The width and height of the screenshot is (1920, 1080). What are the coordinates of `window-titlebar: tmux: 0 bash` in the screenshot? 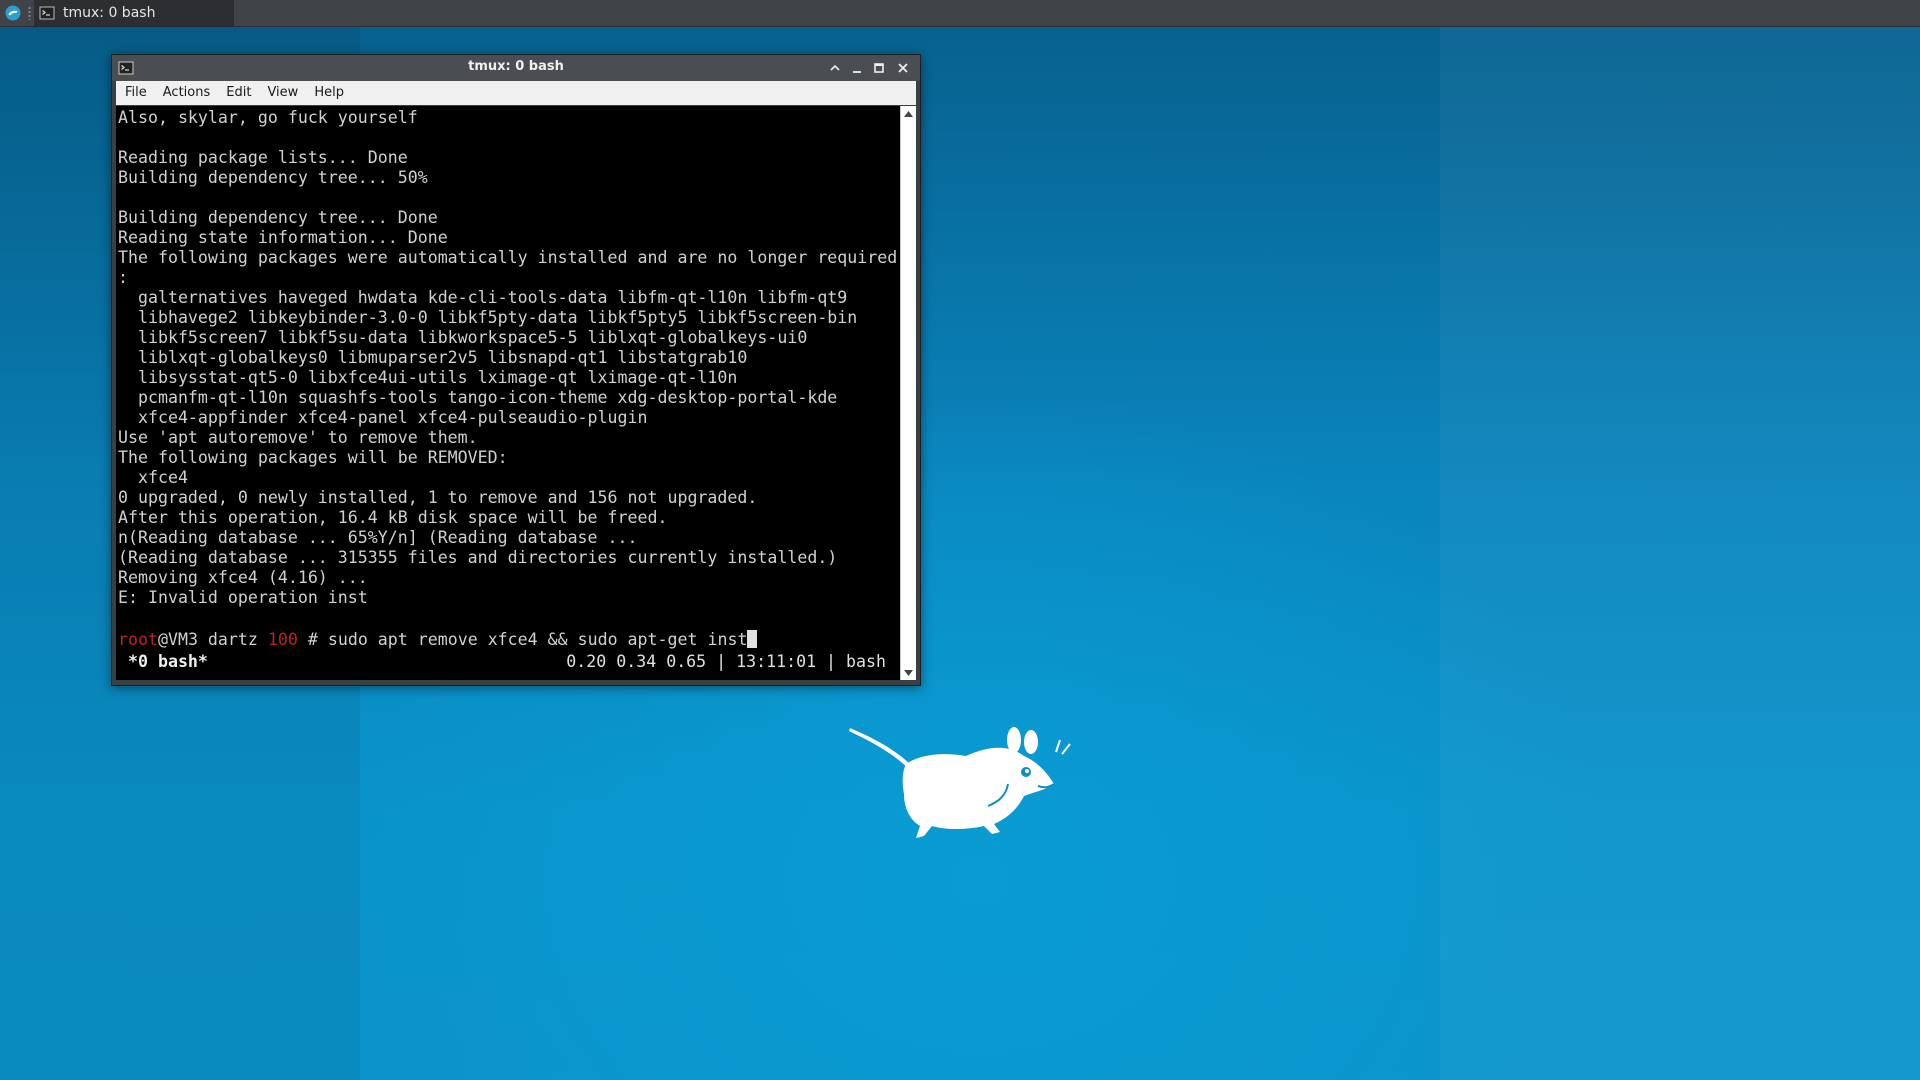 It's located at (516, 68).